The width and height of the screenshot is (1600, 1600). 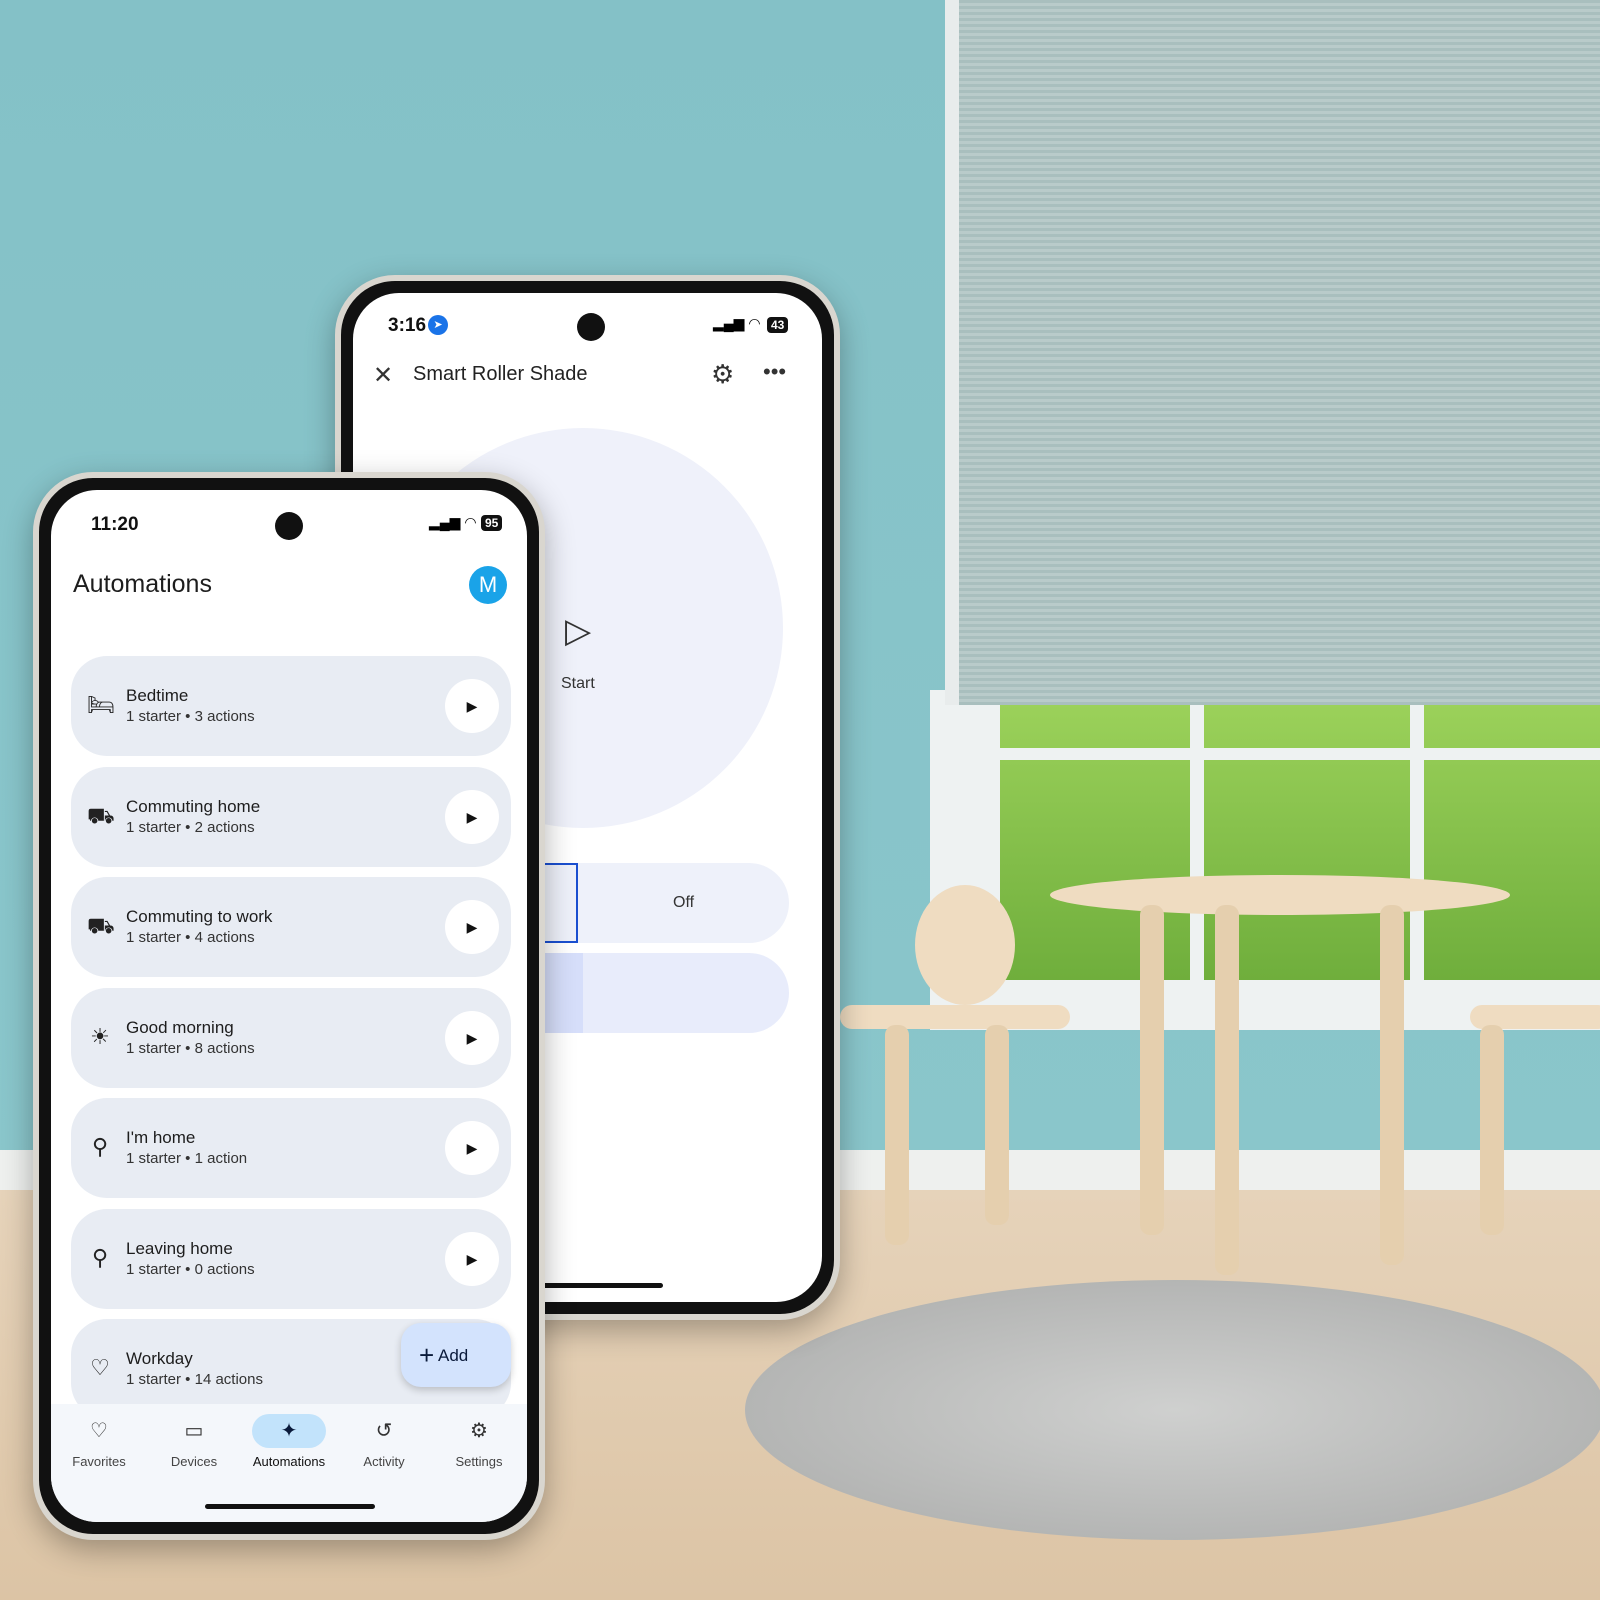 I want to click on mode-off-option: Off, so click(x=683, y=903).